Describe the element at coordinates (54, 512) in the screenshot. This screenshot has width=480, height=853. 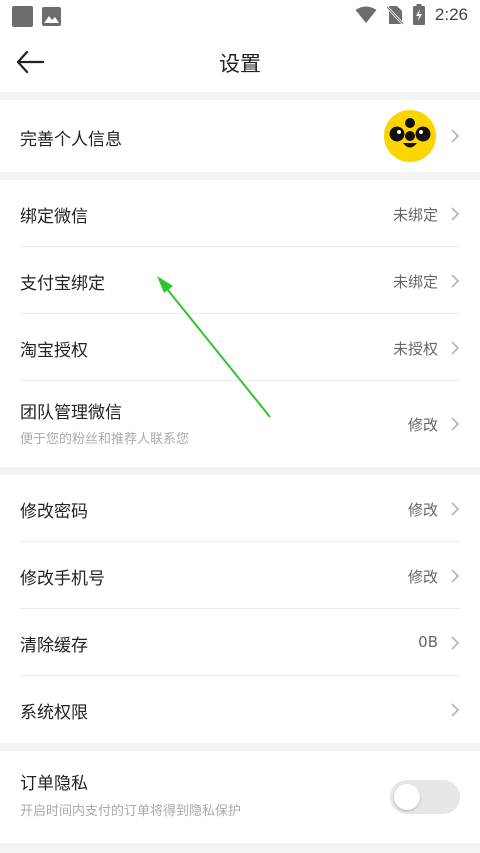
I see `row-label: 修改密码` at that location.